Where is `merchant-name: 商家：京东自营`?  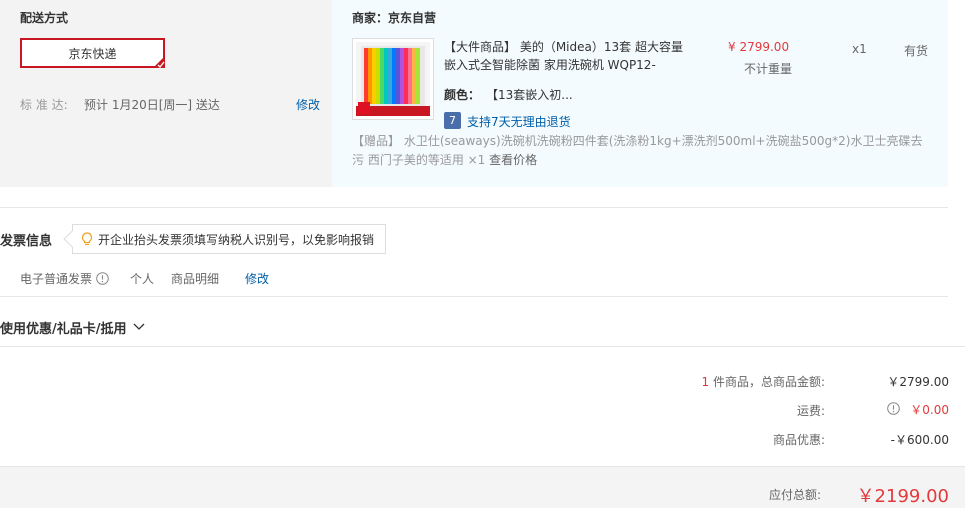
merchant-name: 商家：京东自营 is located at coordinates (394, 18).